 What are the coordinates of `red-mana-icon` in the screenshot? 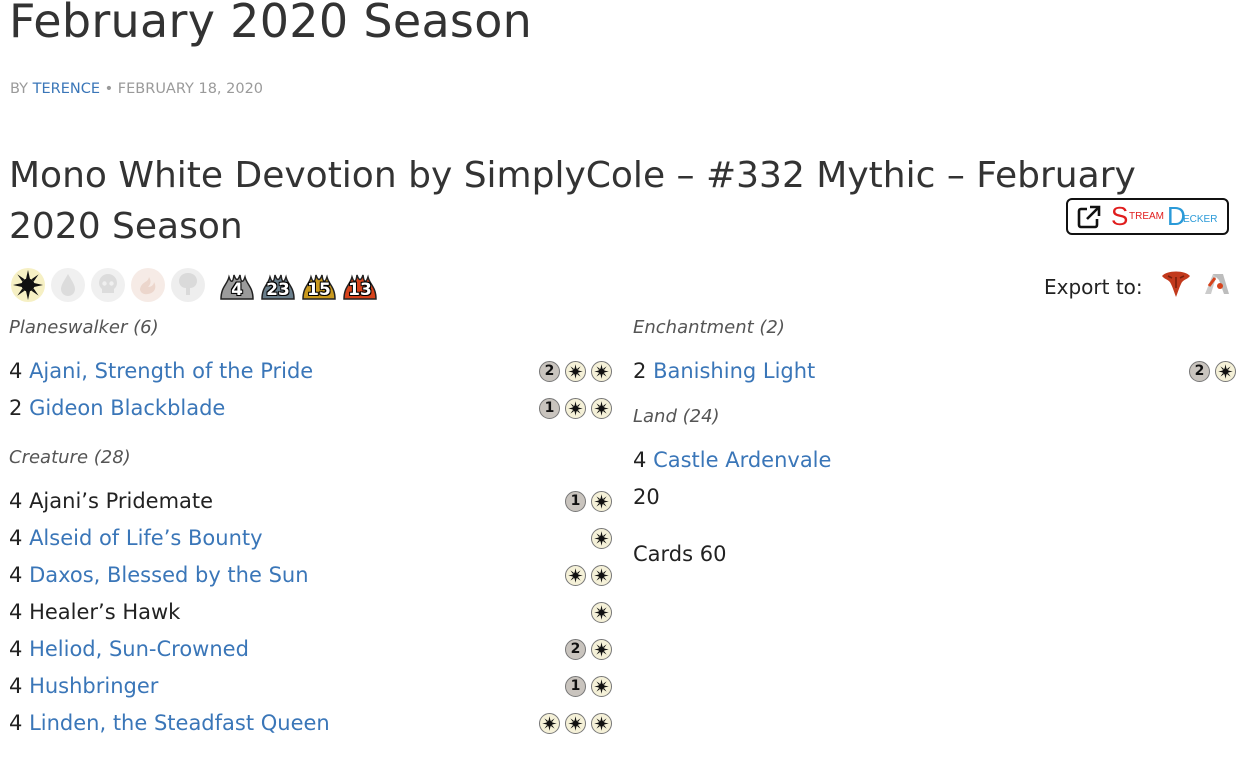 It's located at (148, 285).